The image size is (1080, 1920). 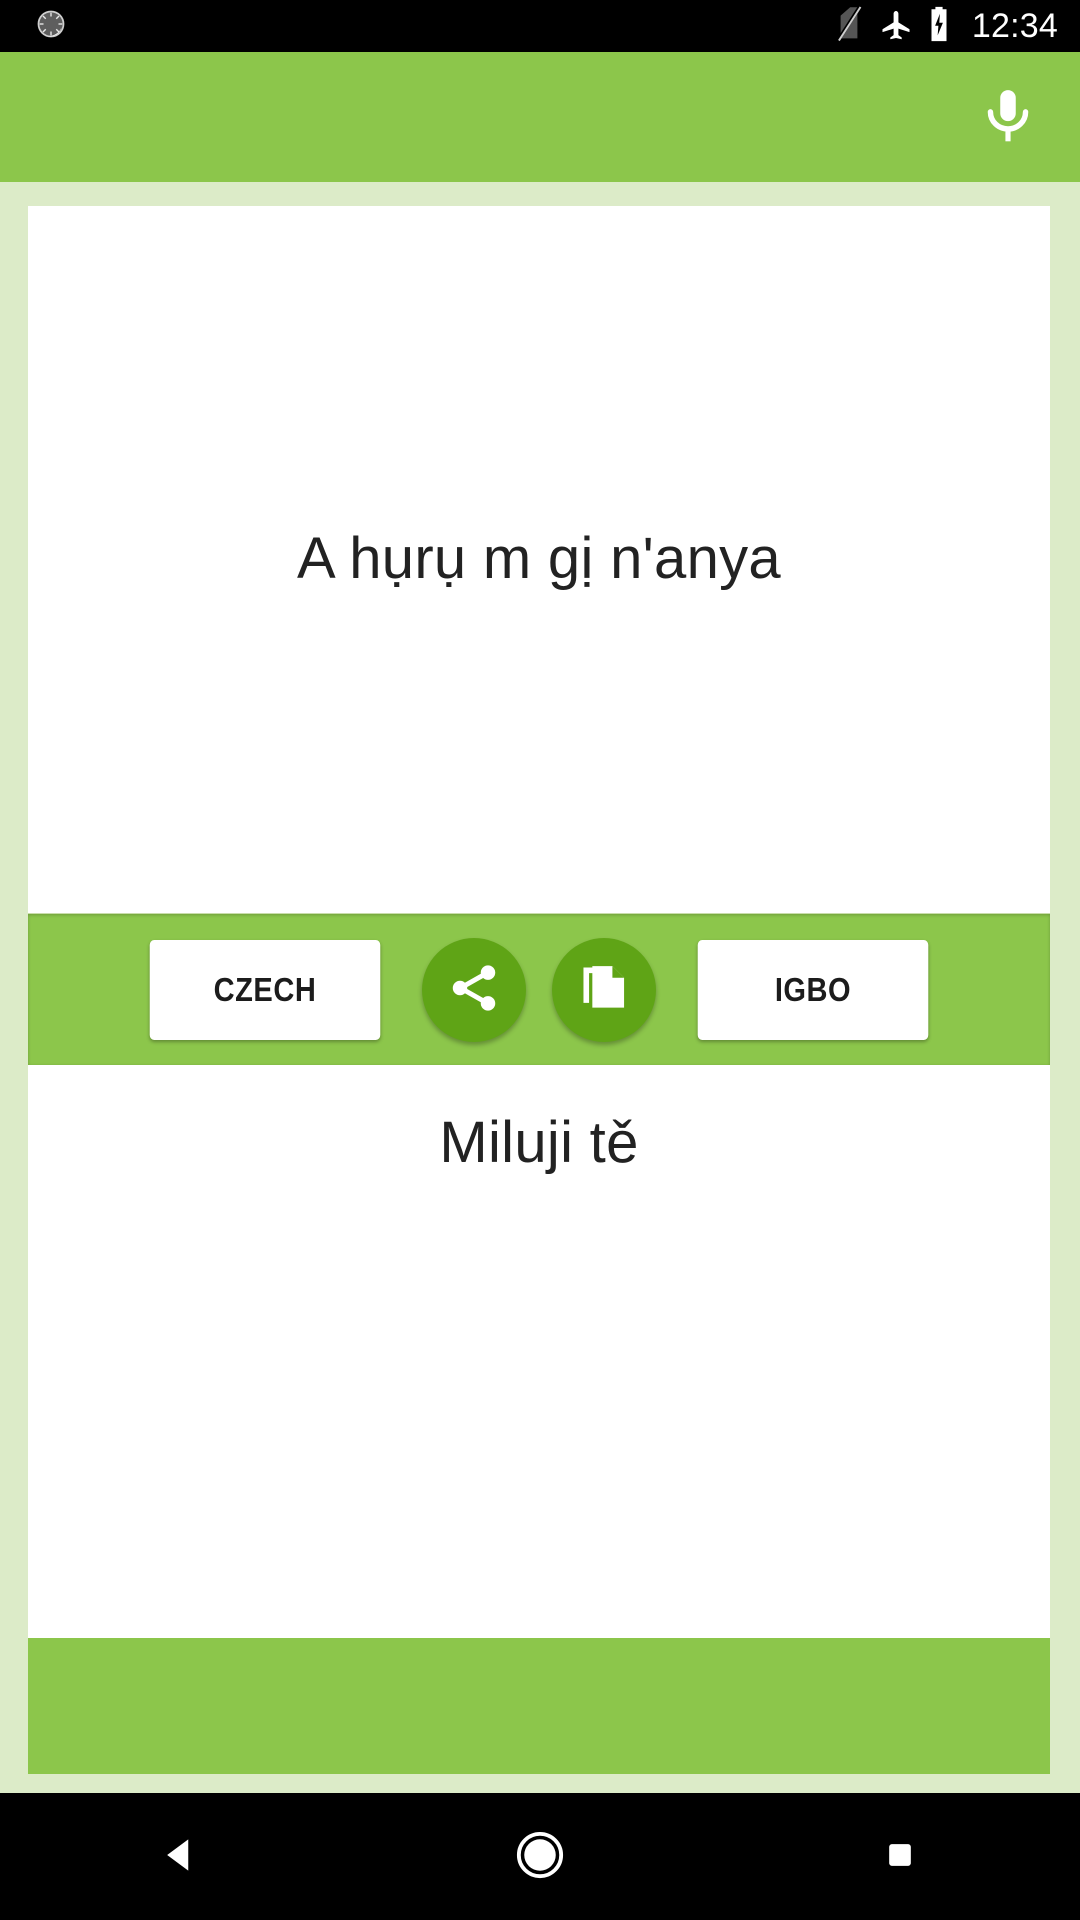 I want to click on target-language-button: IGBO, so click(x=813, y=989).